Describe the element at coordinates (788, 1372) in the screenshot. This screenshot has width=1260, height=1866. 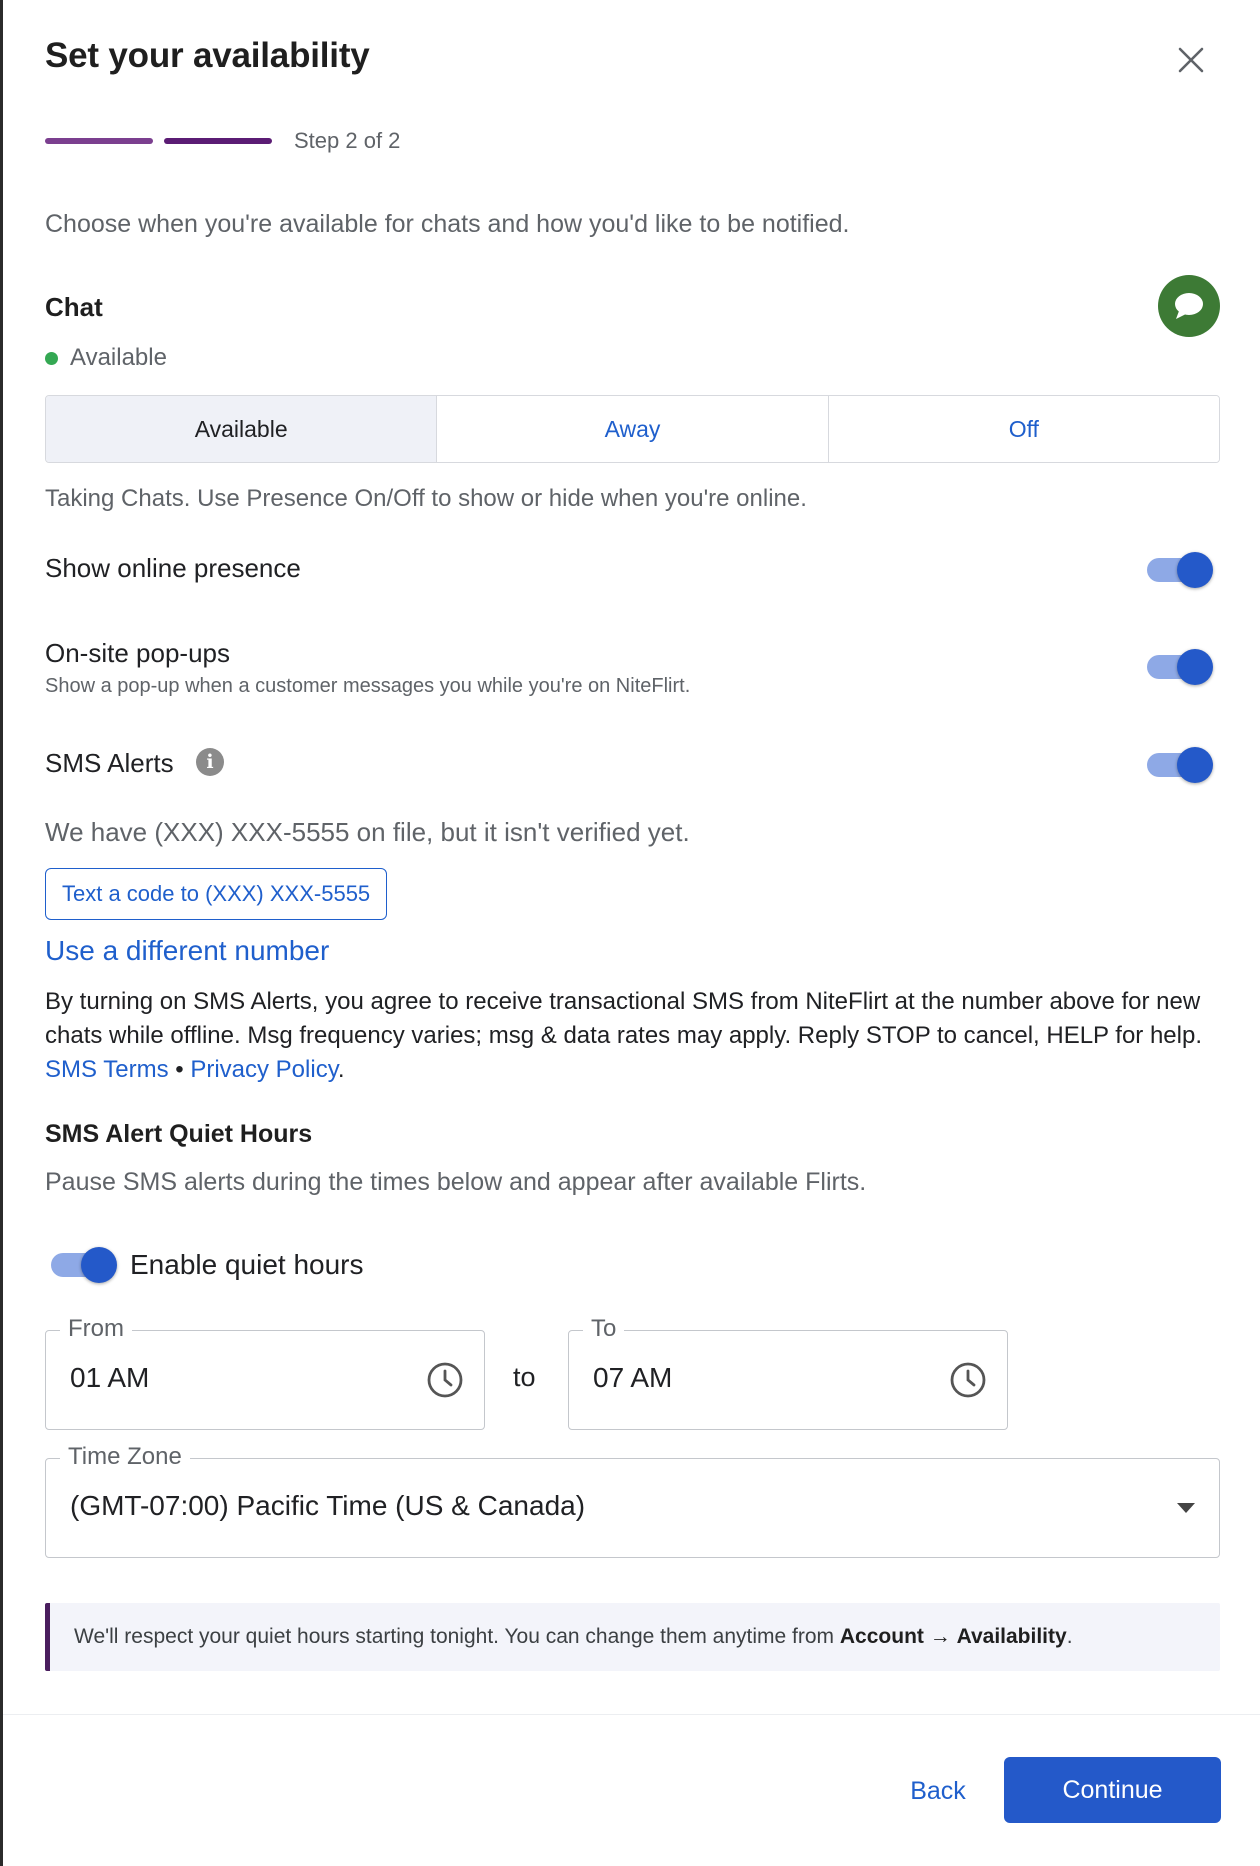
I see `to-time-field: To 07 AM` at that location.